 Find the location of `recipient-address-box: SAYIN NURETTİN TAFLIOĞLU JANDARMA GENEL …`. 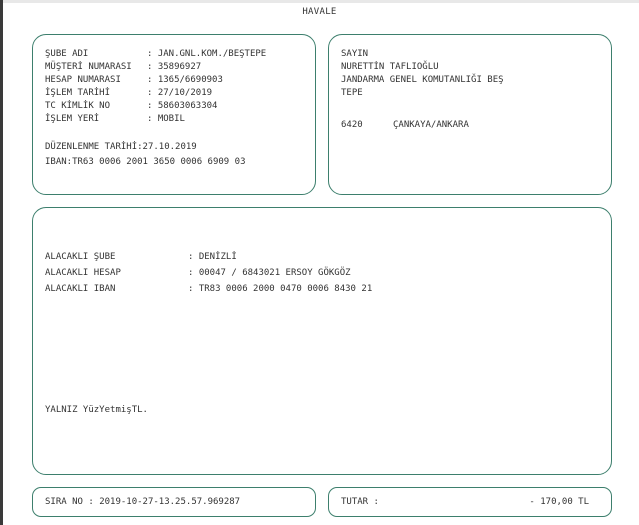

recipient-address-box: SAYIN NURETTİN TAFLIOĞLU JANDARMA GENEL … is located at coordinates (470, 114).